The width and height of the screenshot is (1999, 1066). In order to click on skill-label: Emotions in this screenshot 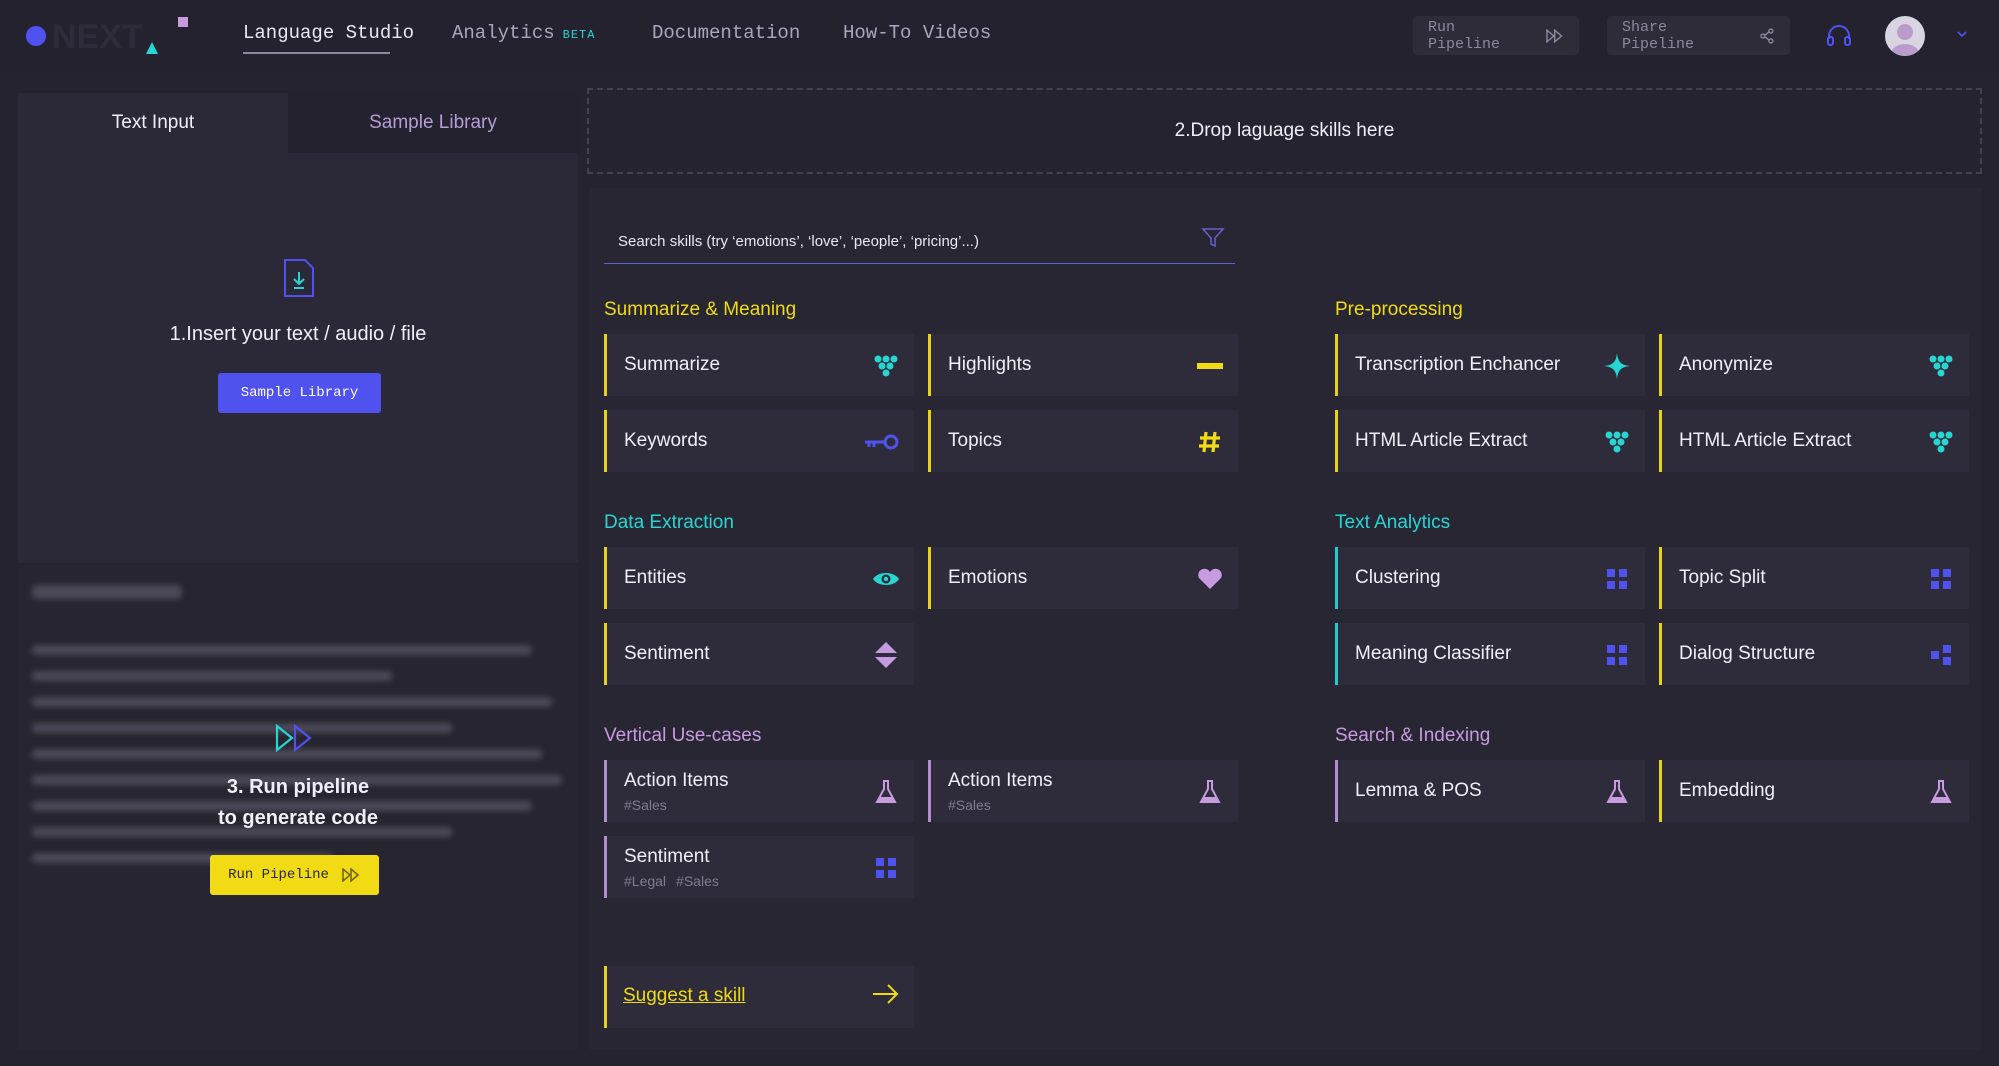, I will do `click(988, 577)`.